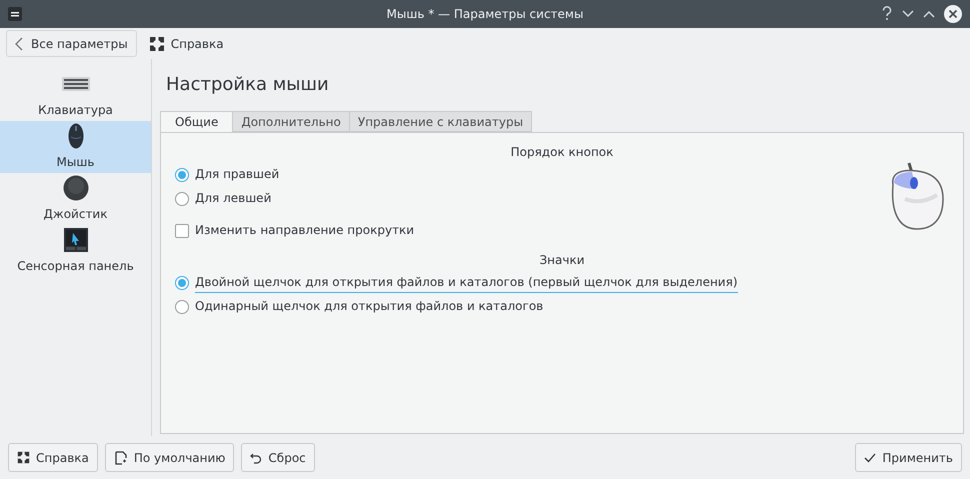 The height and width of the screenshot is (479, 970). I want to click on defaults-button: По умолчанию, so click(169, 457).